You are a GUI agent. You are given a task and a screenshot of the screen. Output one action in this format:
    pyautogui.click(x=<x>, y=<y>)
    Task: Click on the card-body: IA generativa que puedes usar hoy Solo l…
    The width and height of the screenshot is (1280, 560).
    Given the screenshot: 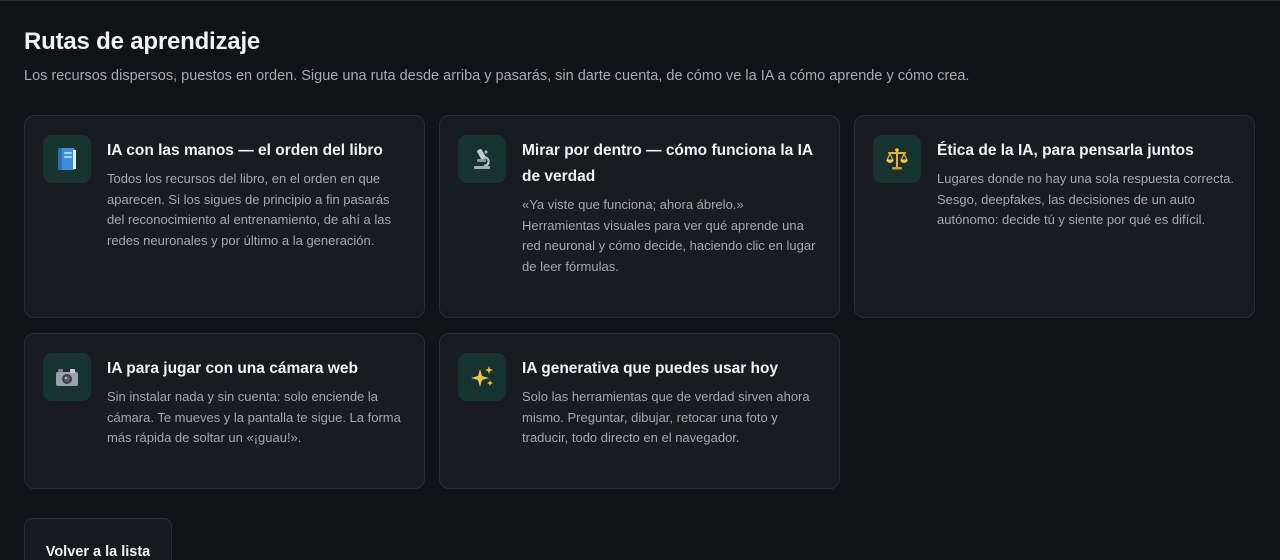 What is the action you would take?
    pyautogui.click(x=671, y=420)
    